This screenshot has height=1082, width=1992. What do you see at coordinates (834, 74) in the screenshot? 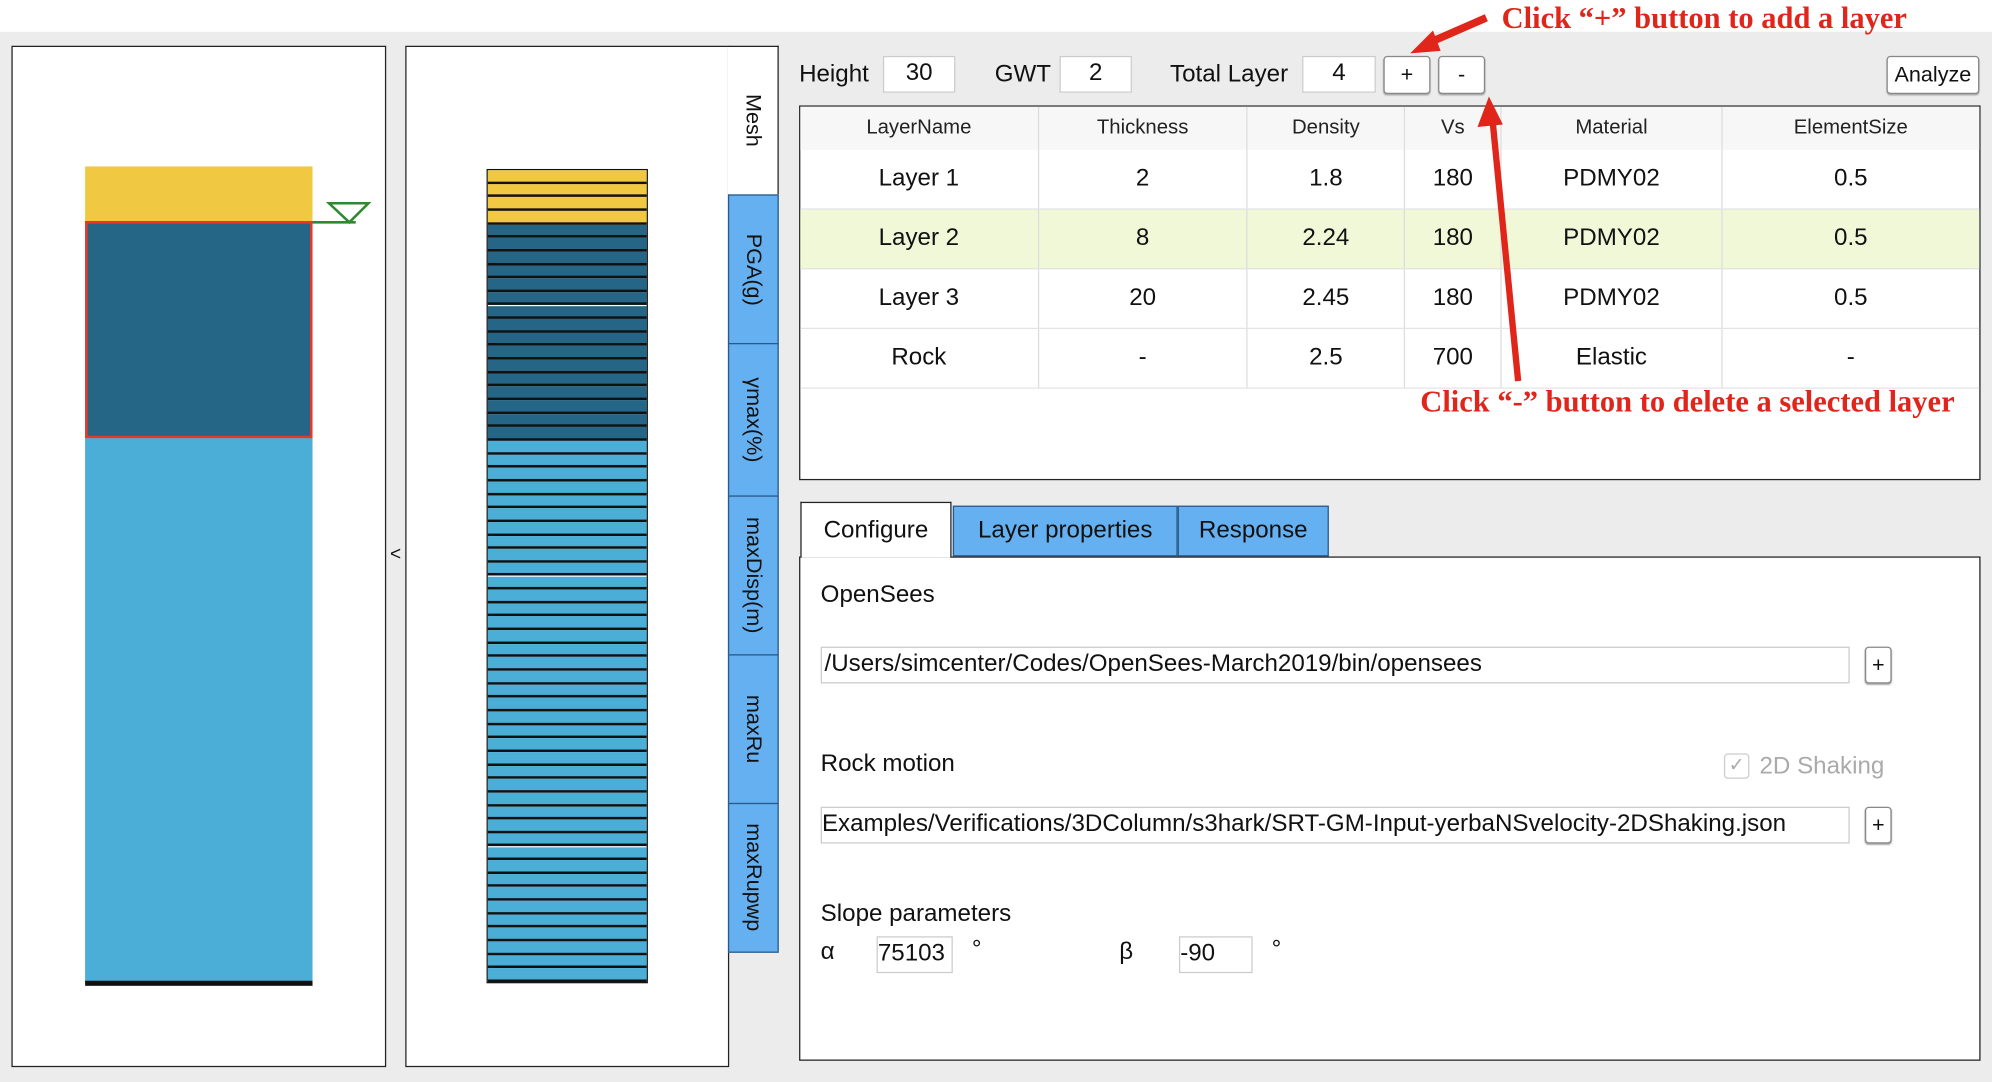
I see `height-label: Height` at bounding box center [834, 74].